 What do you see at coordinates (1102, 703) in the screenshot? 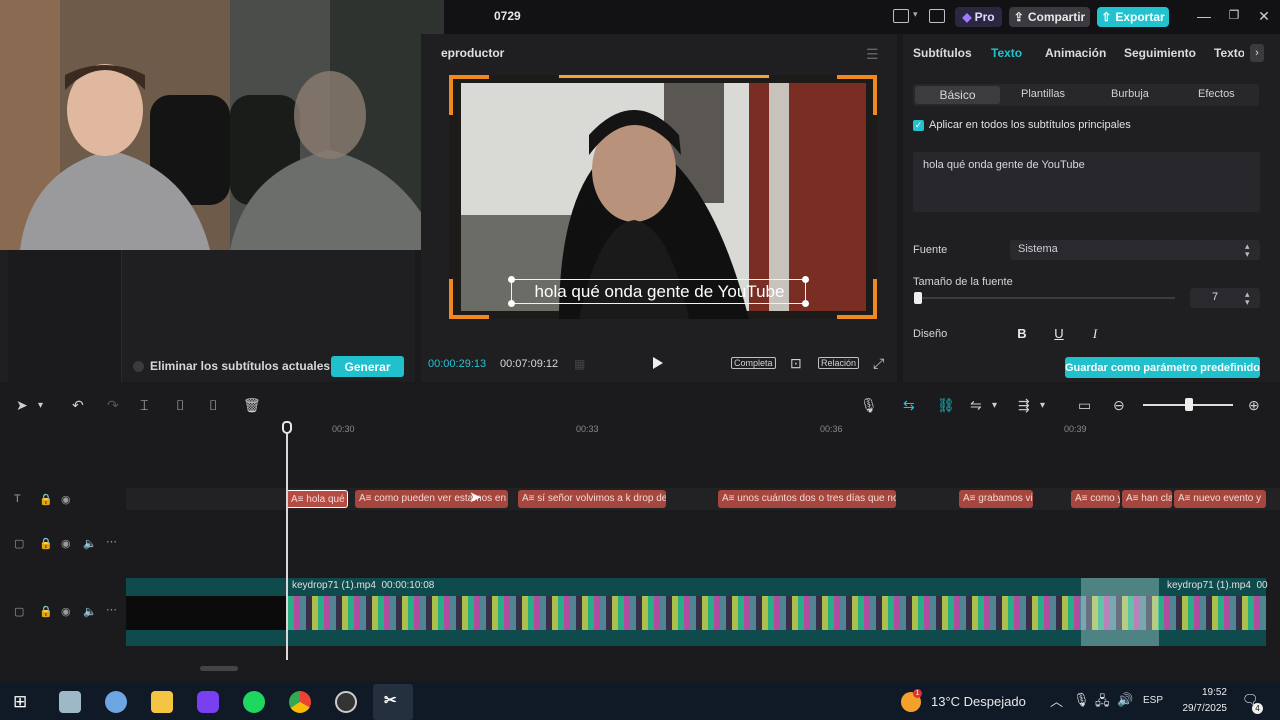
I see `network-icon: 🖧` at bounding box center [1102, 703].